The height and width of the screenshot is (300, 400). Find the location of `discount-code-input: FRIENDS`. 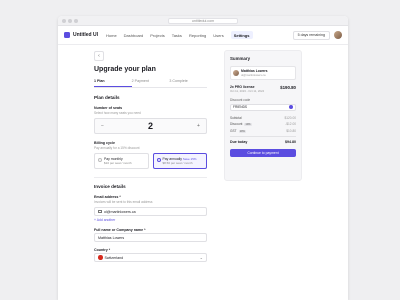

discount-code-input: FRIENDS is located at coordinates (263, 107).